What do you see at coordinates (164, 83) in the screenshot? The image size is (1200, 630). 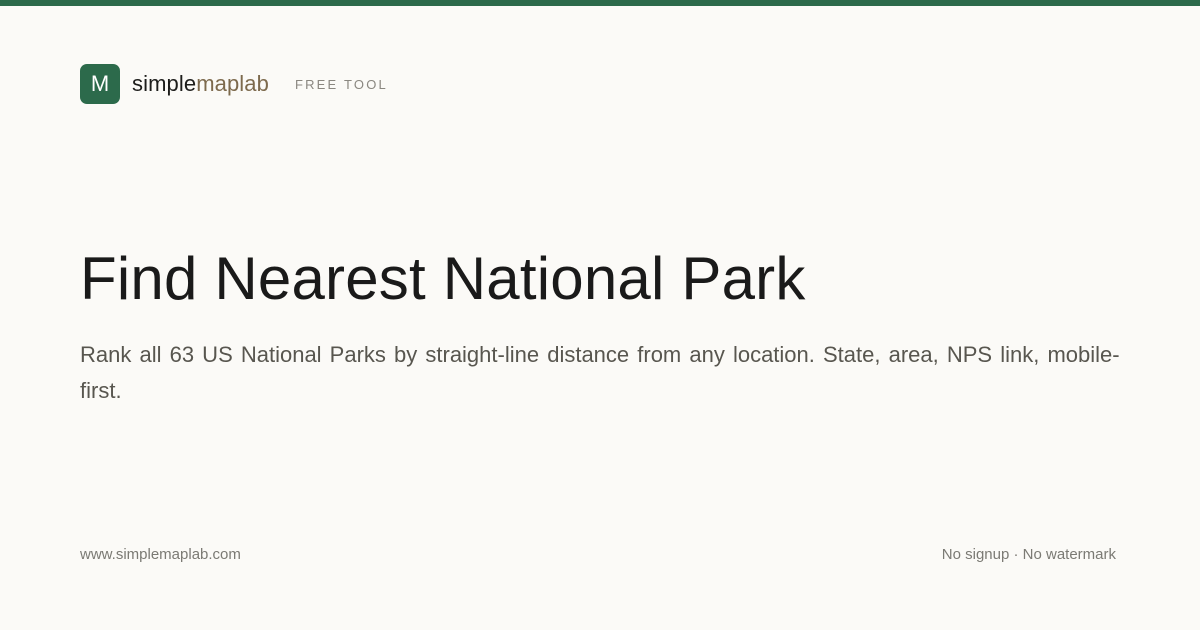 I see `brand-name-part-1: simple` at bounding box center [164, 83].